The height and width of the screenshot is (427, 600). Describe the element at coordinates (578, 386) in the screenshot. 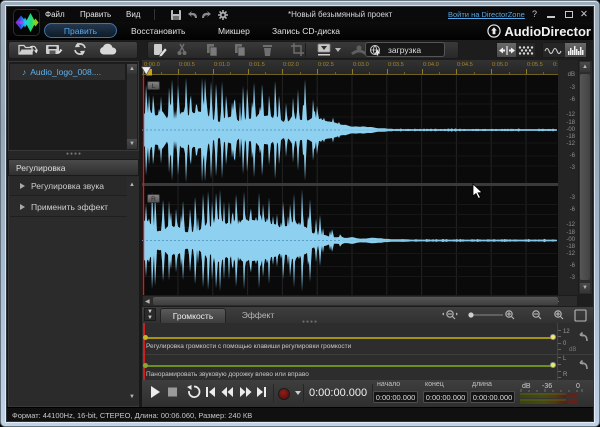

I see `svg-text: 0` at that location.